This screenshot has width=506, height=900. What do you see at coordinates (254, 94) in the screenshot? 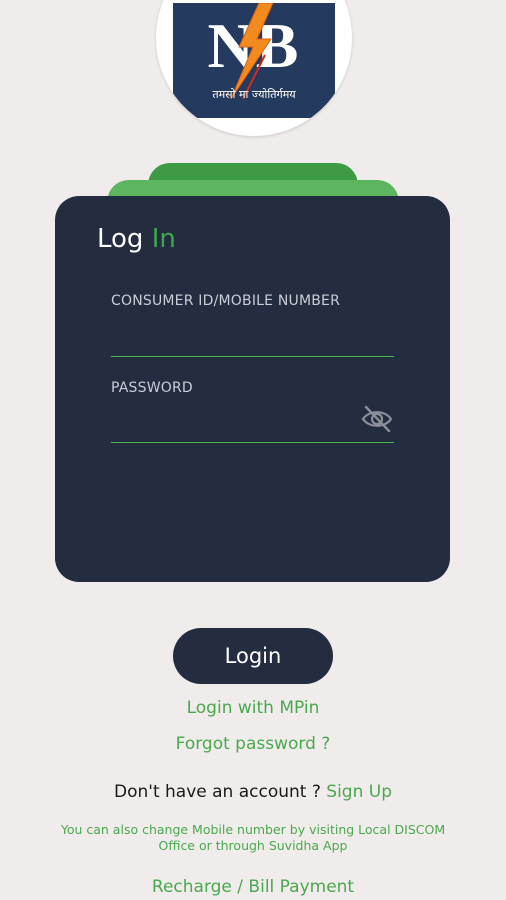
I see `logo-tagline: तमसो मा ज्योतिर्गमय` at bounding box center [254, 94].